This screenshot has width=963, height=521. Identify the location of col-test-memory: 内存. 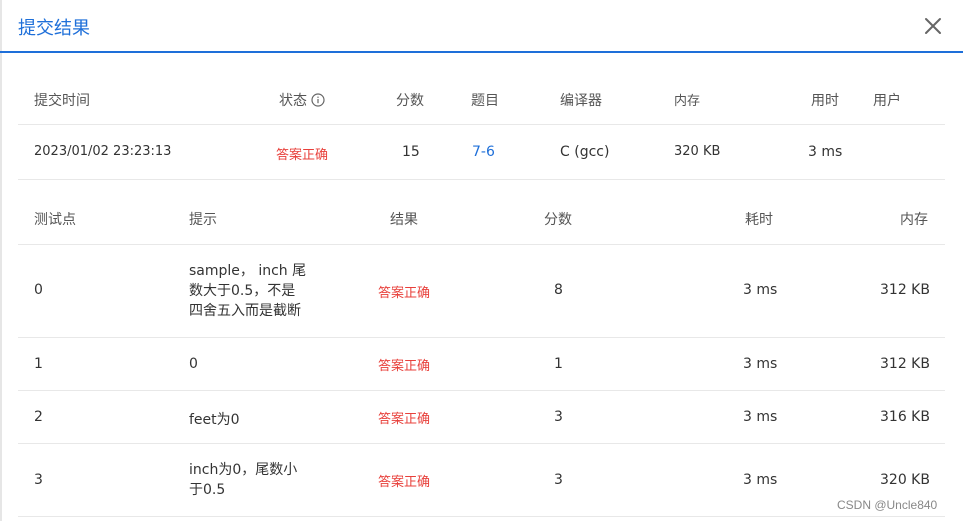
(914, 220).